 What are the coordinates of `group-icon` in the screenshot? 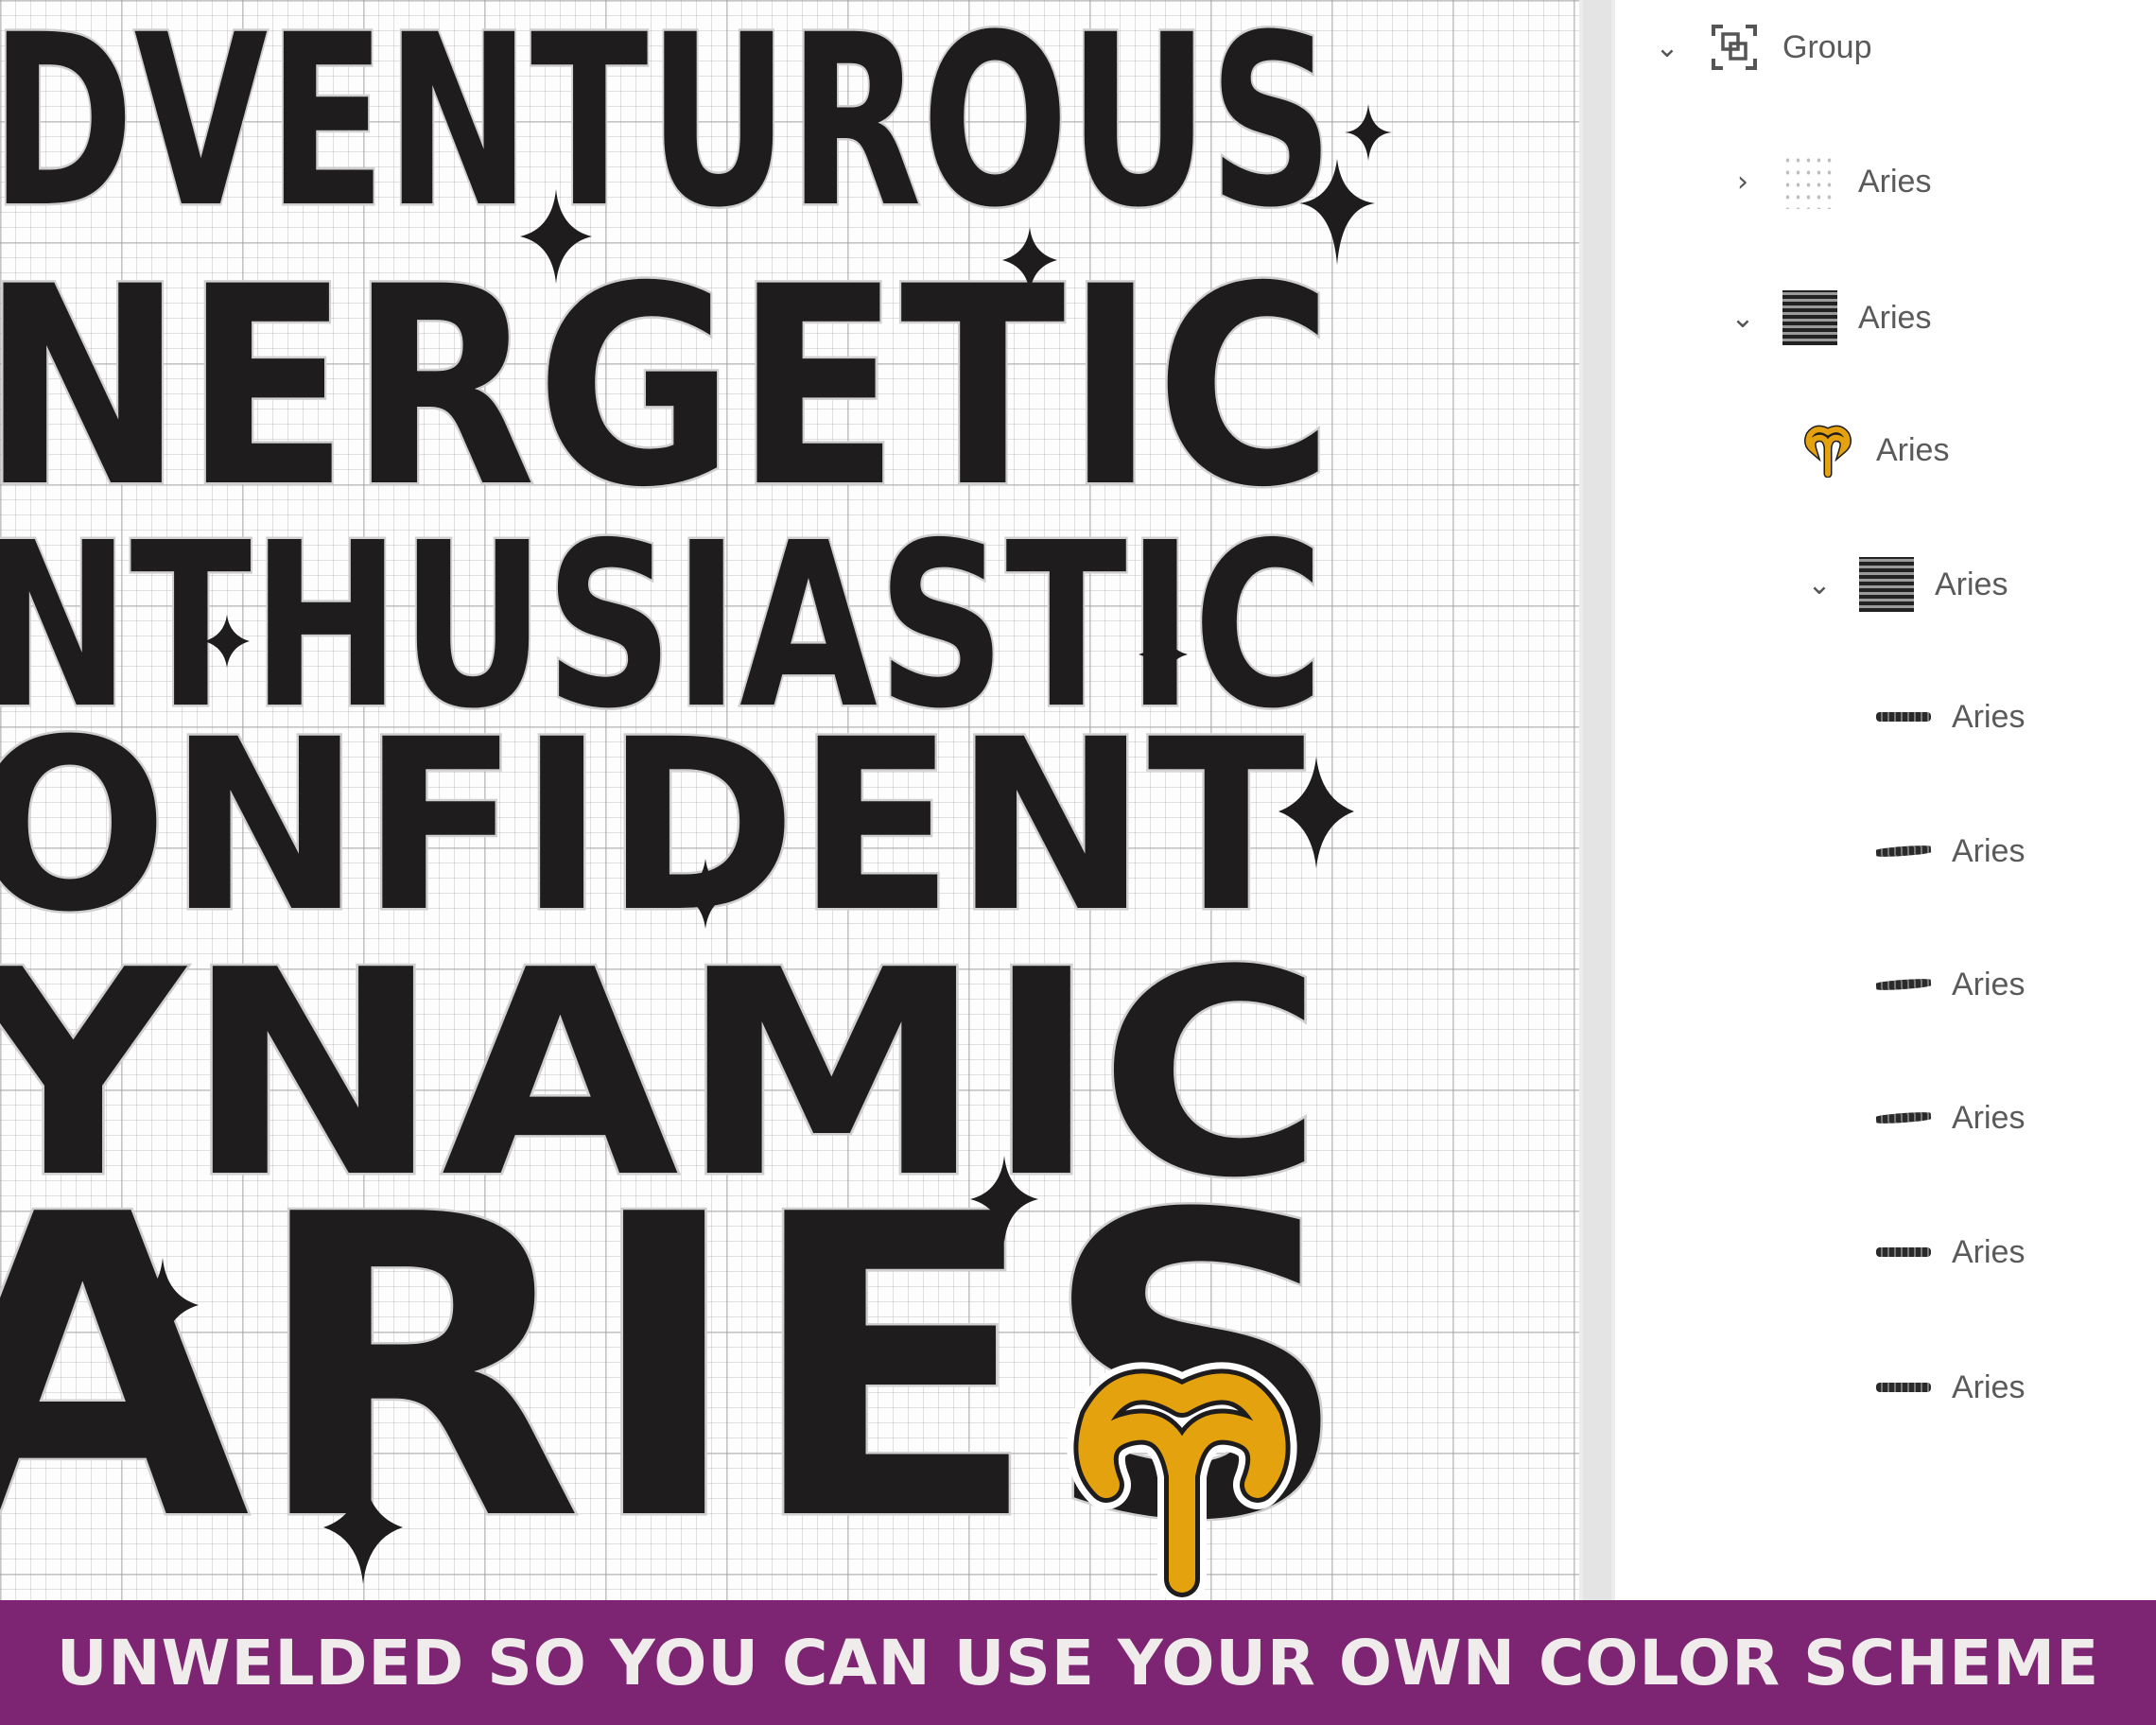 It's located at (1734, 47).